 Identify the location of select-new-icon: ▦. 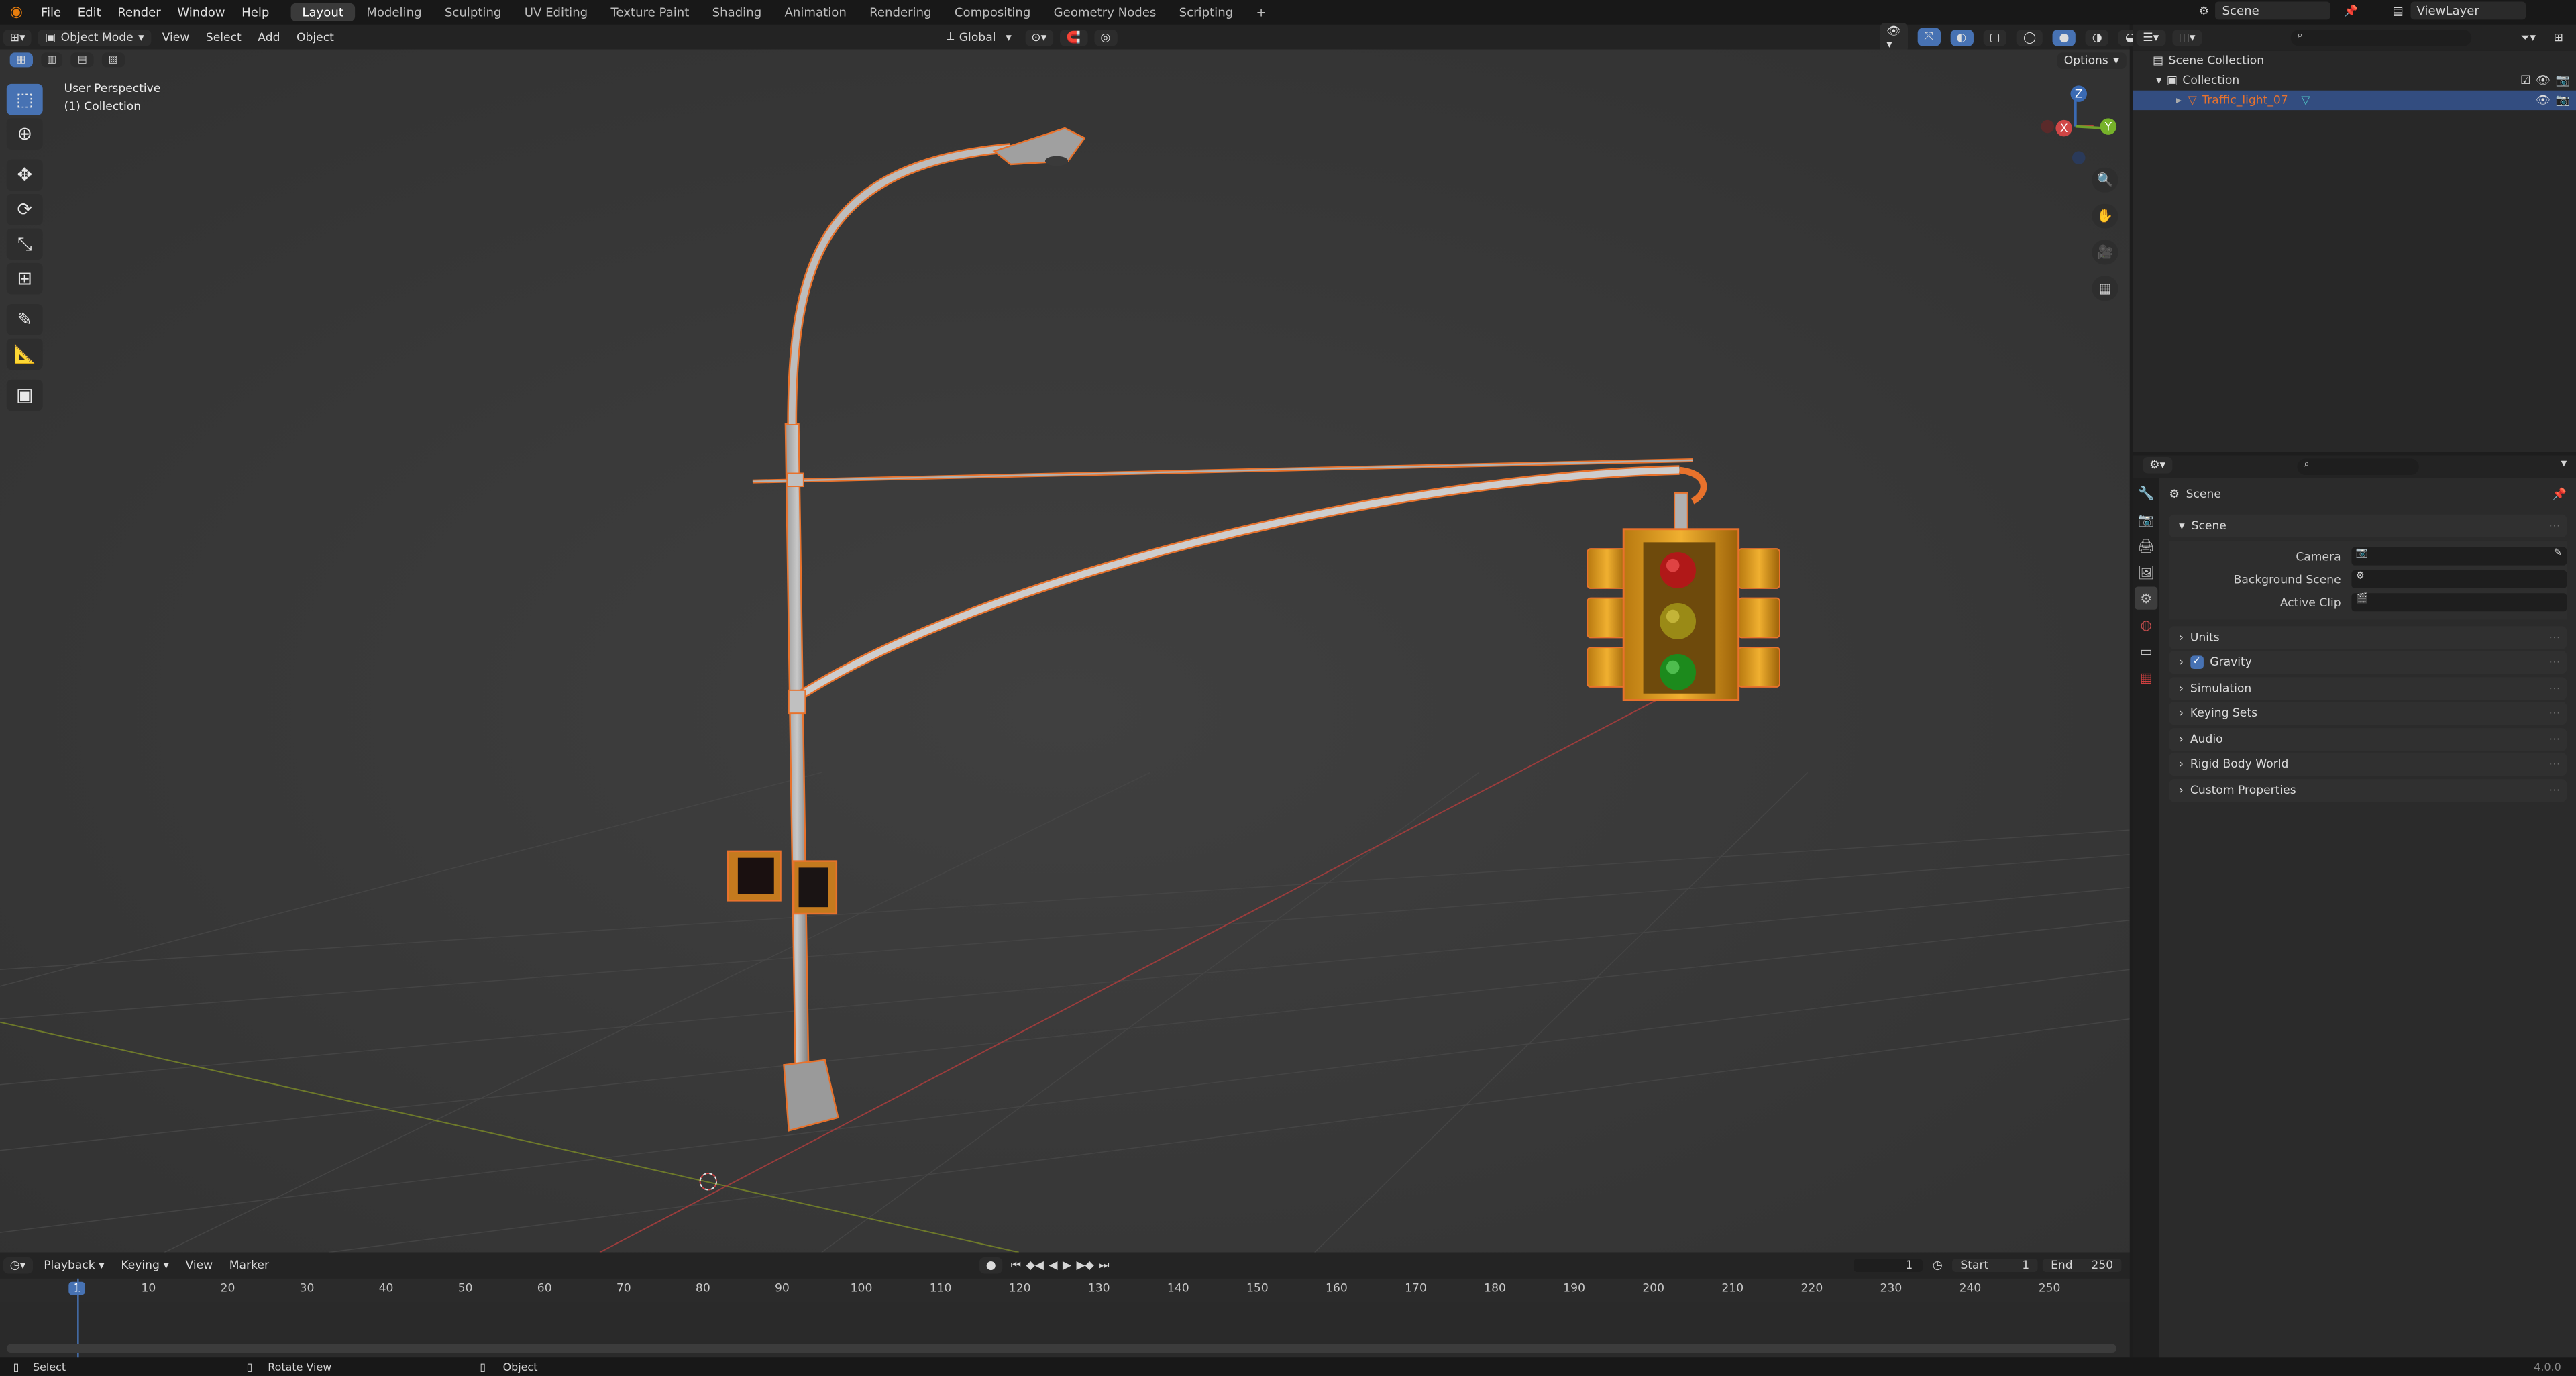
(21, 60).